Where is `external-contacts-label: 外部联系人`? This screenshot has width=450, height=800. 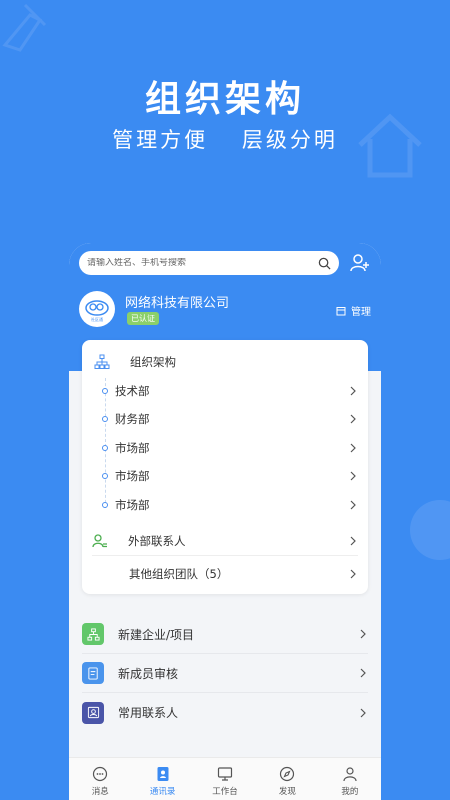 external-contacts-label: 外部联系人 is located at coordinates (157, 540).